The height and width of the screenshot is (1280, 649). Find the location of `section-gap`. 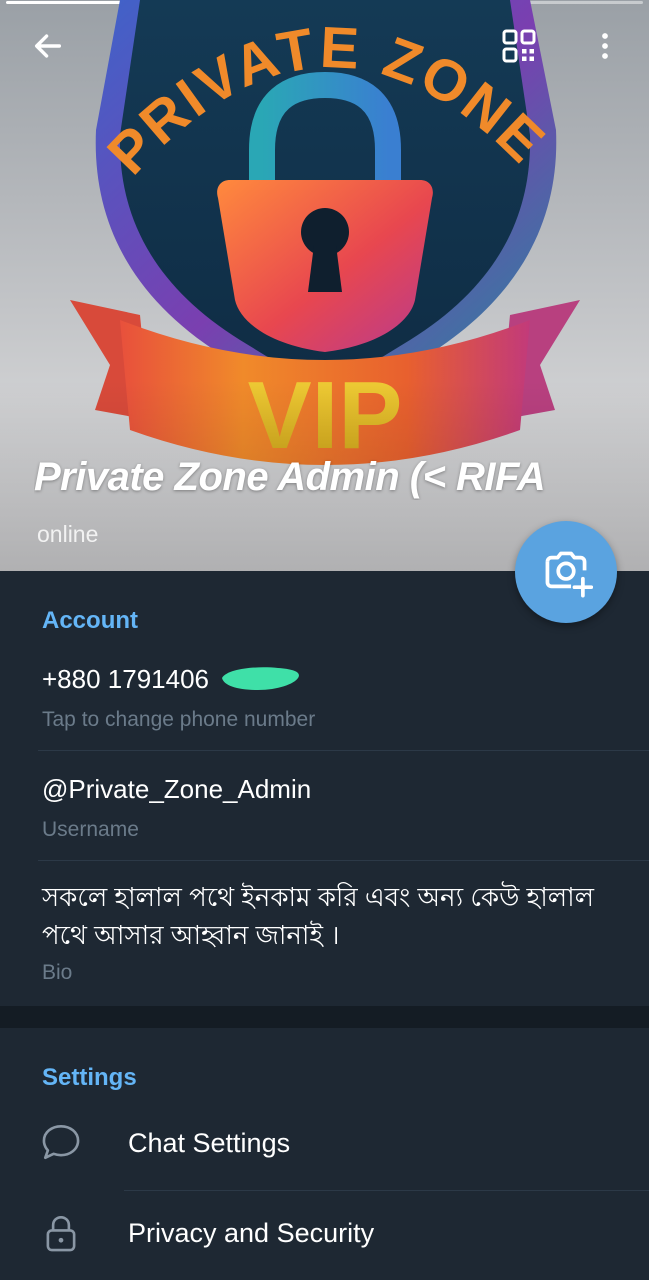

section-gap is located at coordinates (324, 1017).